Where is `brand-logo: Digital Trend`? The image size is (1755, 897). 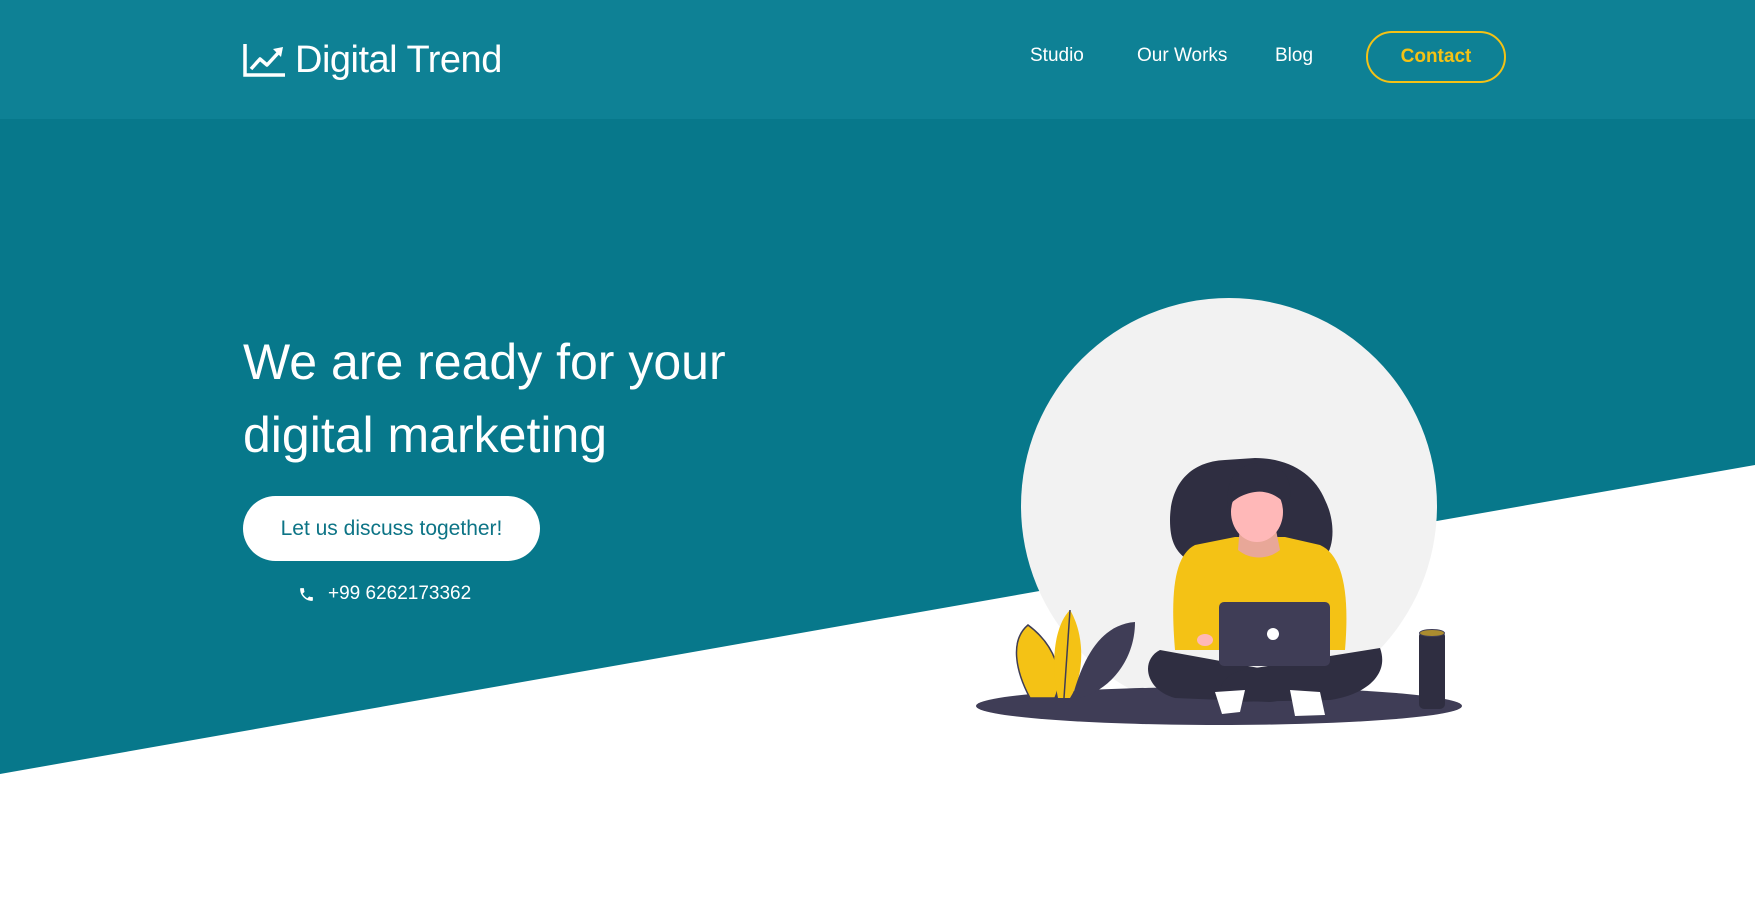 brand-logo: Digital Trend is located at coordinates (372, 60).